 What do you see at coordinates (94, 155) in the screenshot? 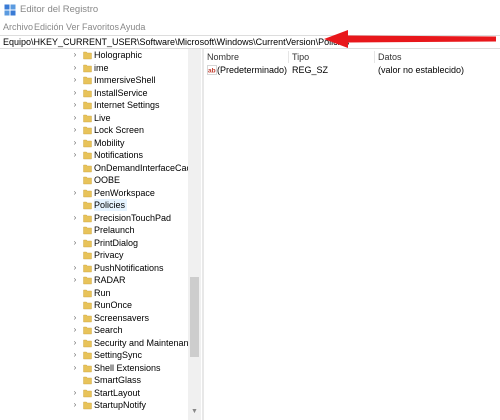
I see `tree-item: › Notifications` at bounding box center [94, 155].